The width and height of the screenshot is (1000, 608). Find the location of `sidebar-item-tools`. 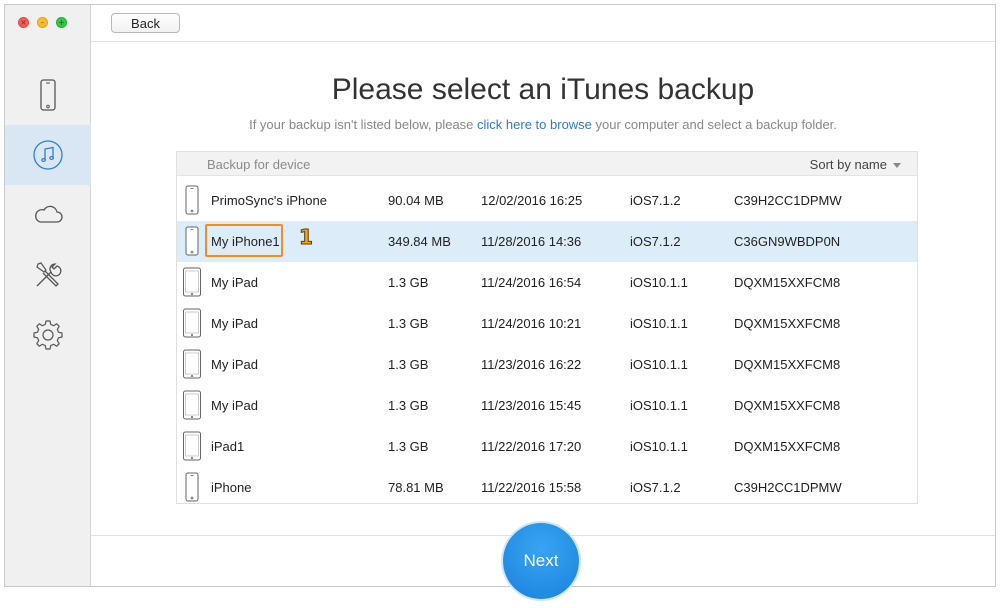

sidebar-item-tools is located at coordinates (48, 275).